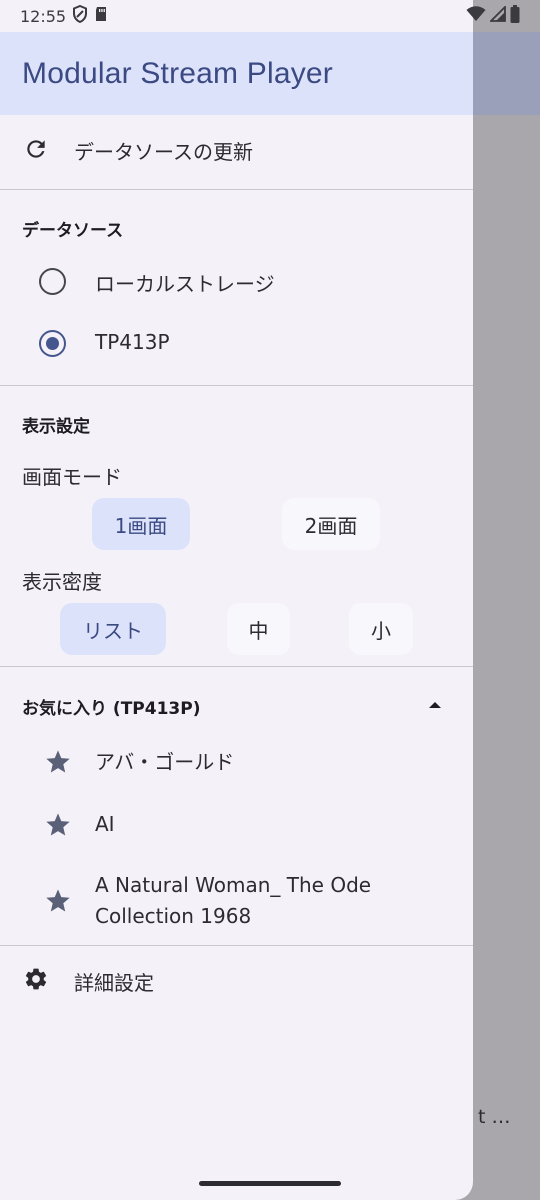 This screenshot has height=1200, width=540. I want to click on favorites-section-title: お気に入り (TP413P), so click(111, 709).